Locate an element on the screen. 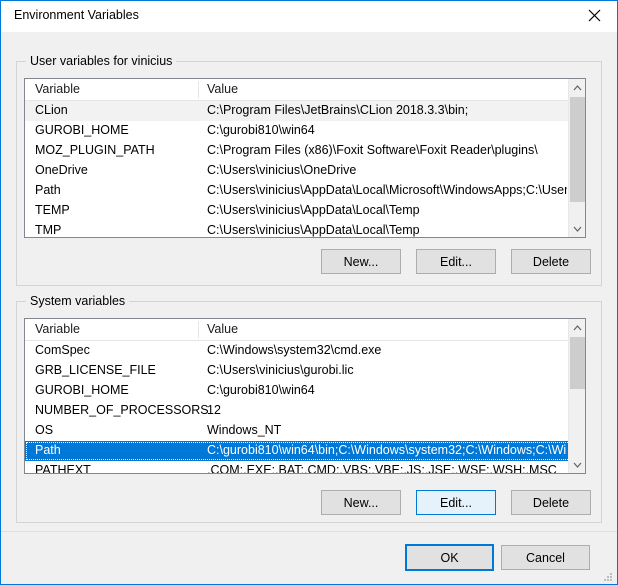 The width and height of the screenshot is (618, 585). cell-value: Windows_NT is located at coordinates (244, 430).